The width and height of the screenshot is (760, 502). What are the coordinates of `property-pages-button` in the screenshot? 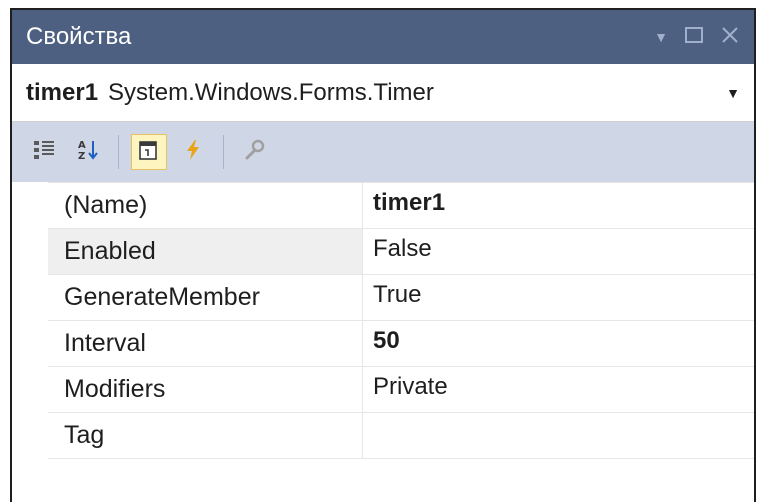 It's located at (254, 152).